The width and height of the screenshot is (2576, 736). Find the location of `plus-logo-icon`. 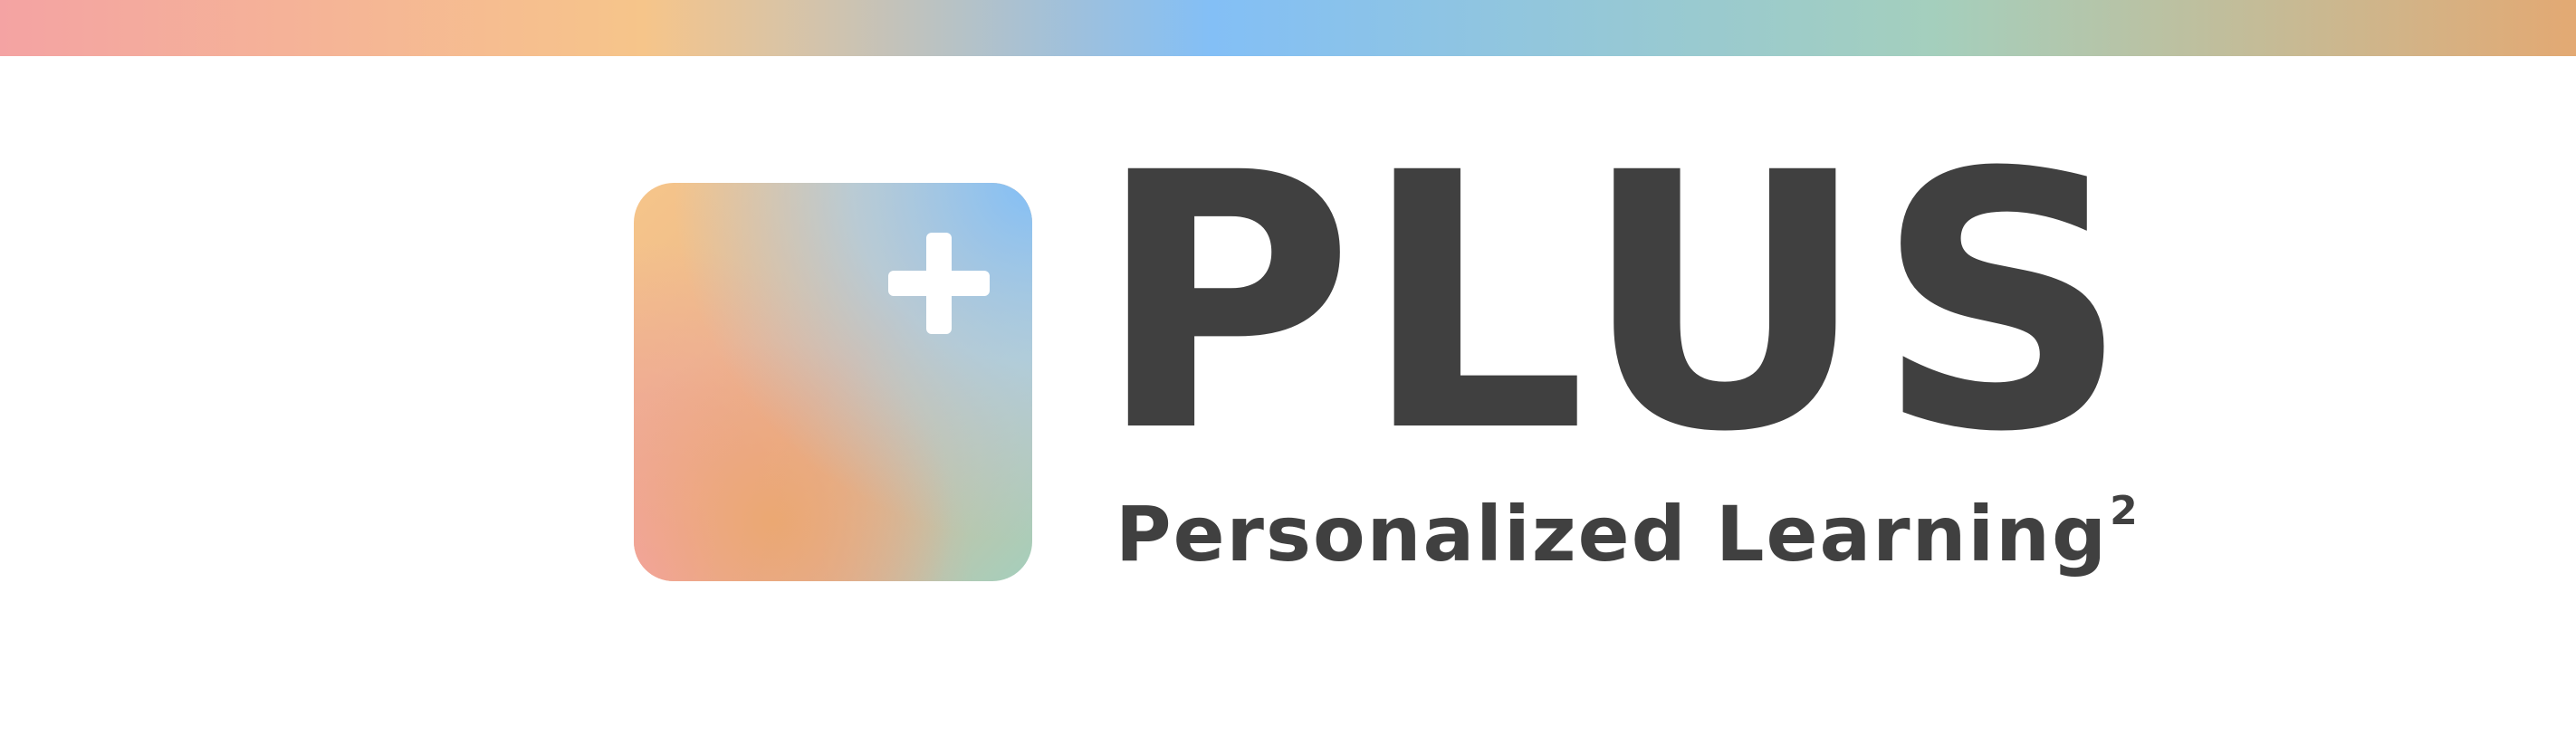

plus-logo-icon is located at coordinates (833, 382).